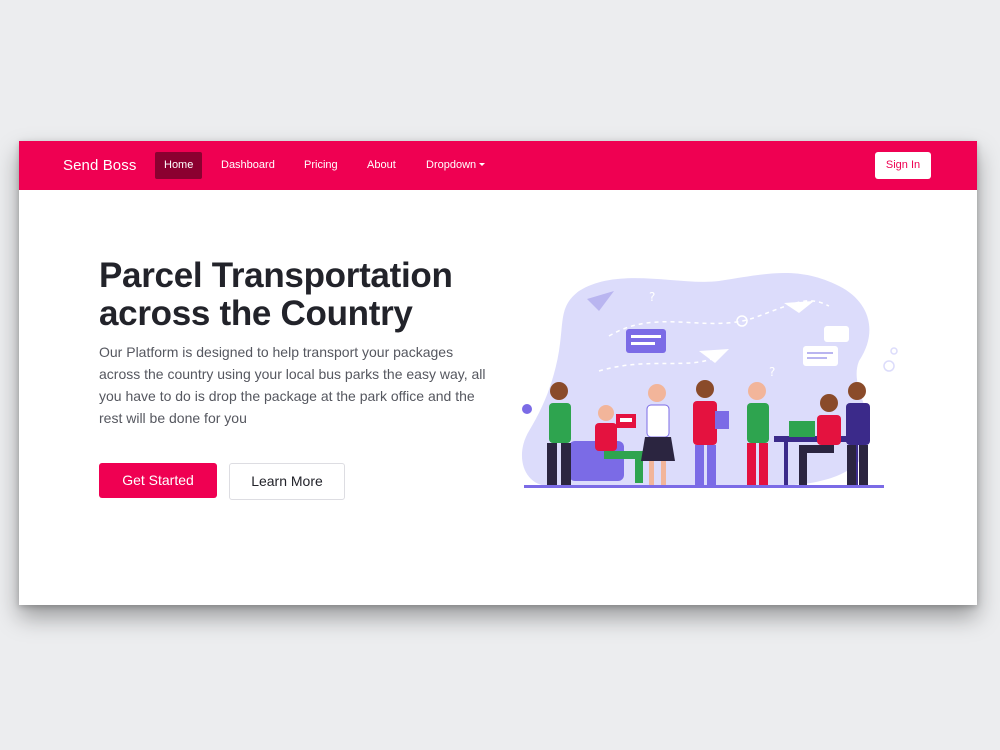  I want to click on learn-more-button: Learn More, so click(287, 481).